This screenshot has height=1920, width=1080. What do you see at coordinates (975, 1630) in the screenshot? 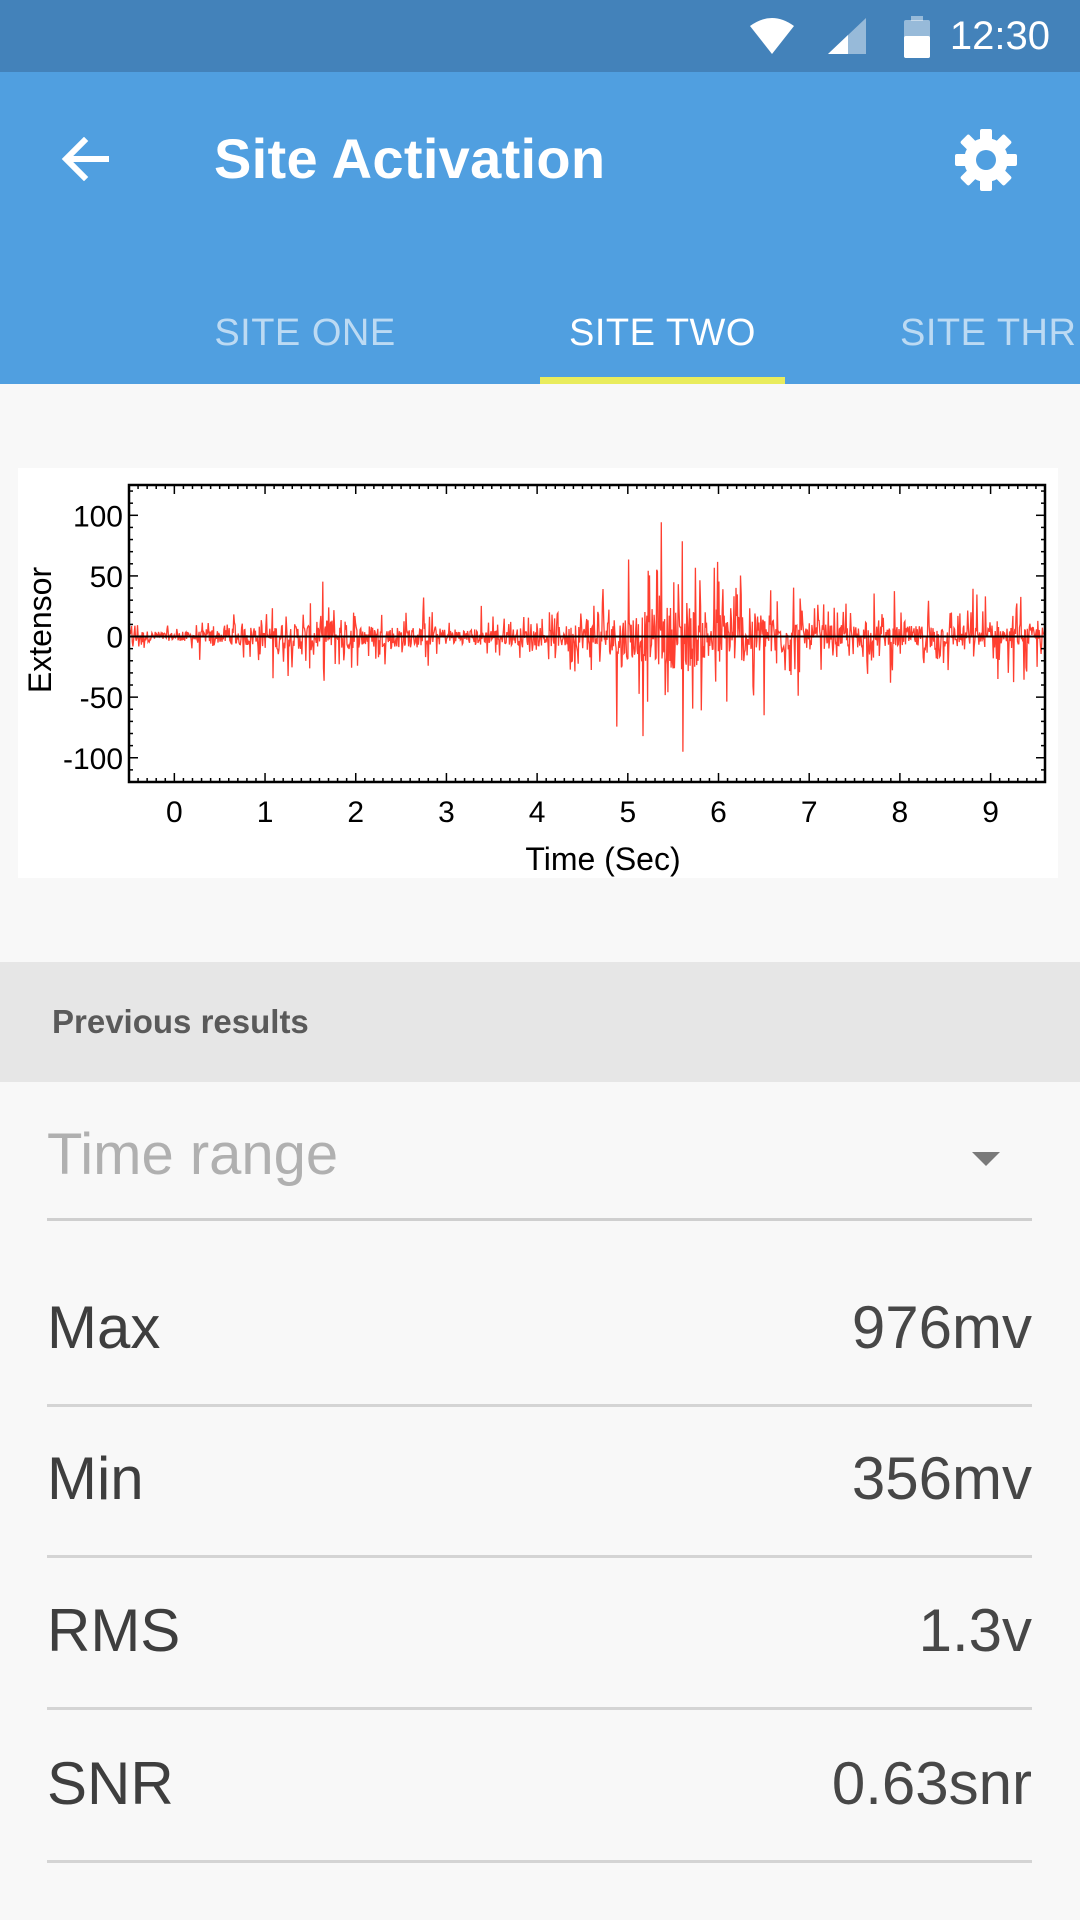
I see `result-value: 1.3v` at bounding box center [975, 1630].